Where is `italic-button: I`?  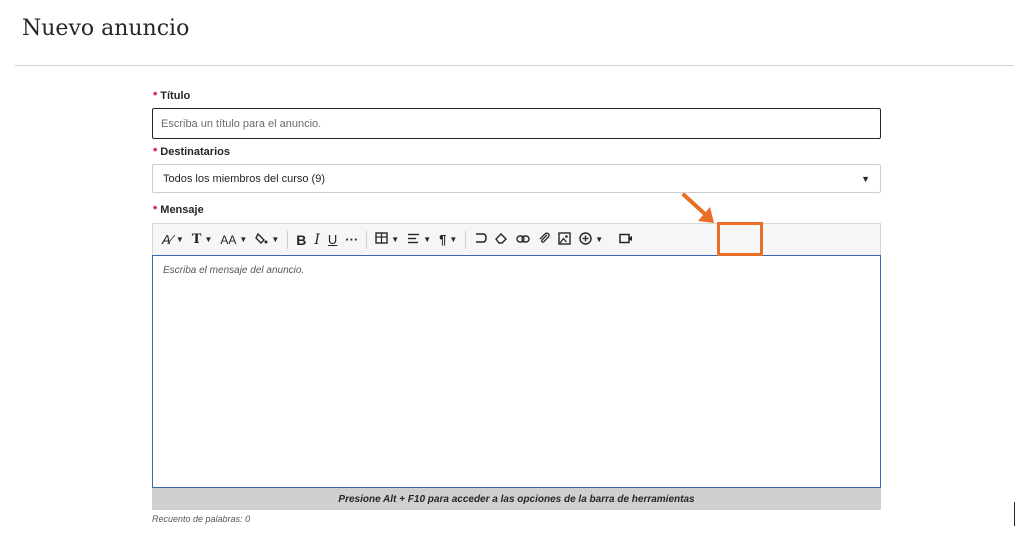 italic-button: I is located at coordinates (317, 240).